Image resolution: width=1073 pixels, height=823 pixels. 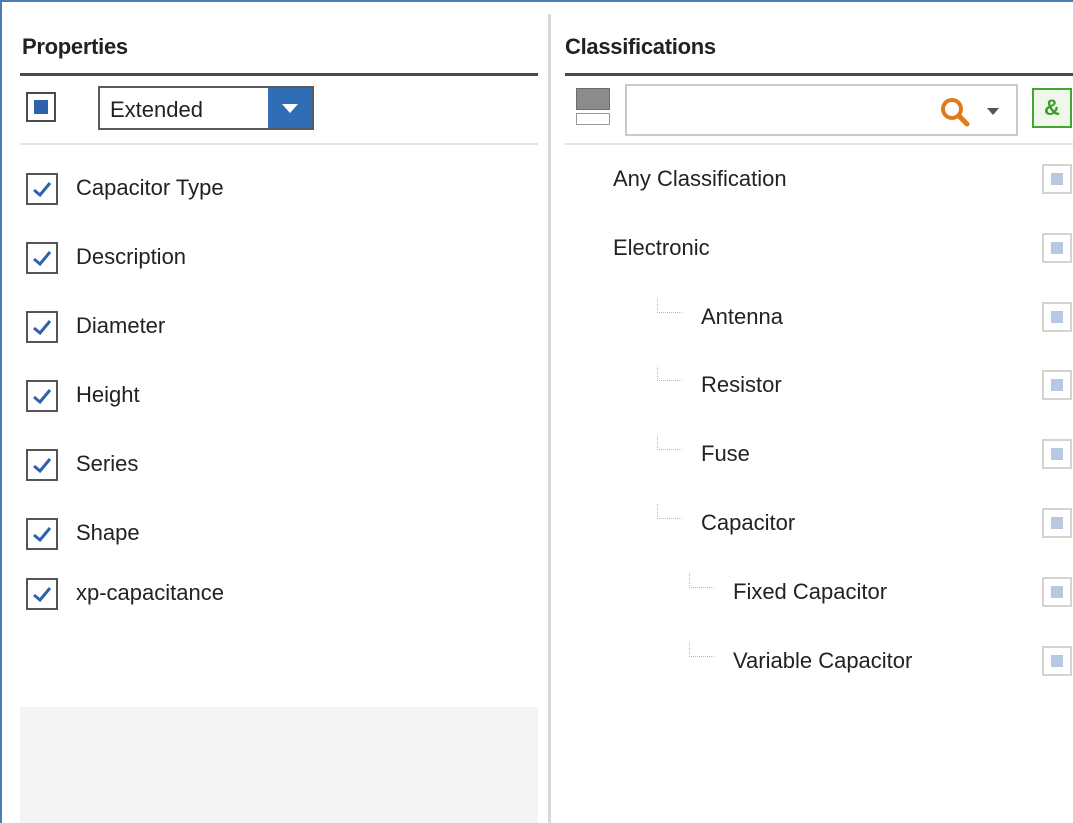 I want to click on classification-tree-item: Variable Capacitor, so click(x=819, y=662).